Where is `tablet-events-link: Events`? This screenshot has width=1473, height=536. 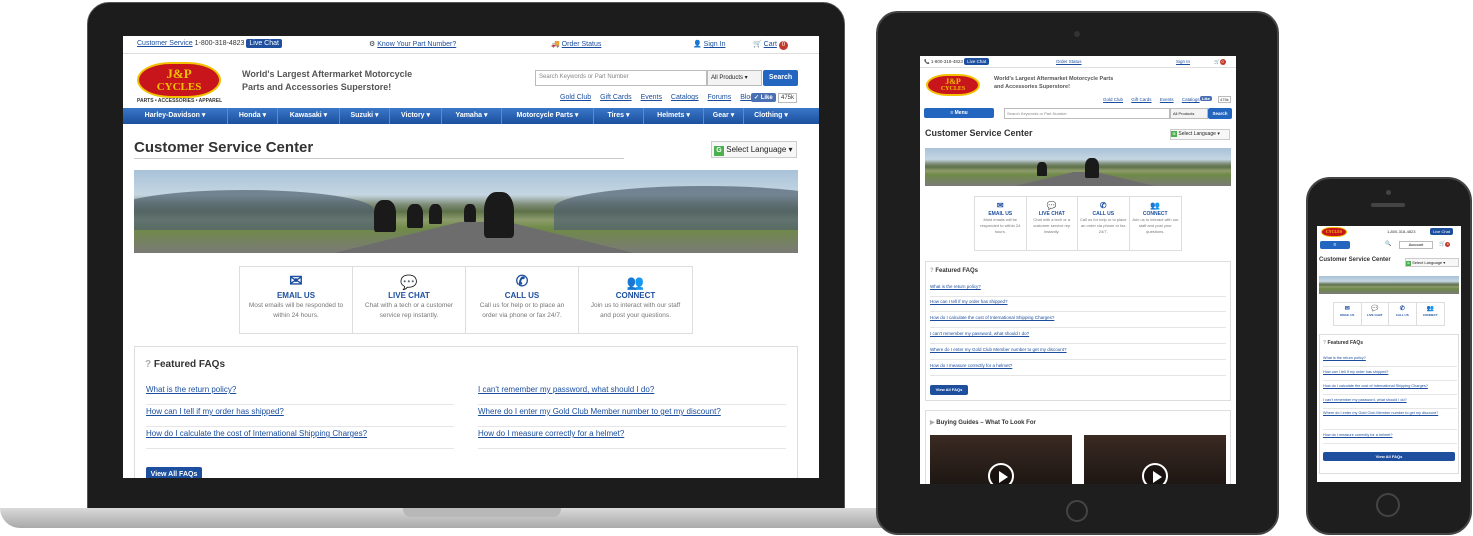 tablet-events-link: Events is located at coordinates (1167, 99).